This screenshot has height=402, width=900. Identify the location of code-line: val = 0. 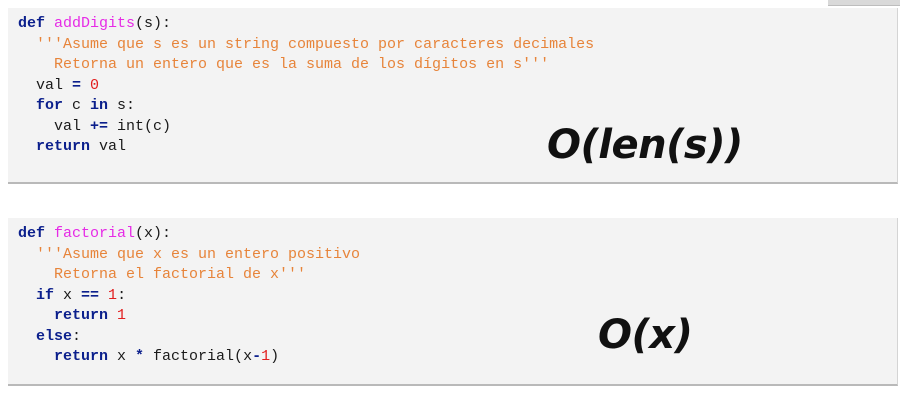
(306, 86).